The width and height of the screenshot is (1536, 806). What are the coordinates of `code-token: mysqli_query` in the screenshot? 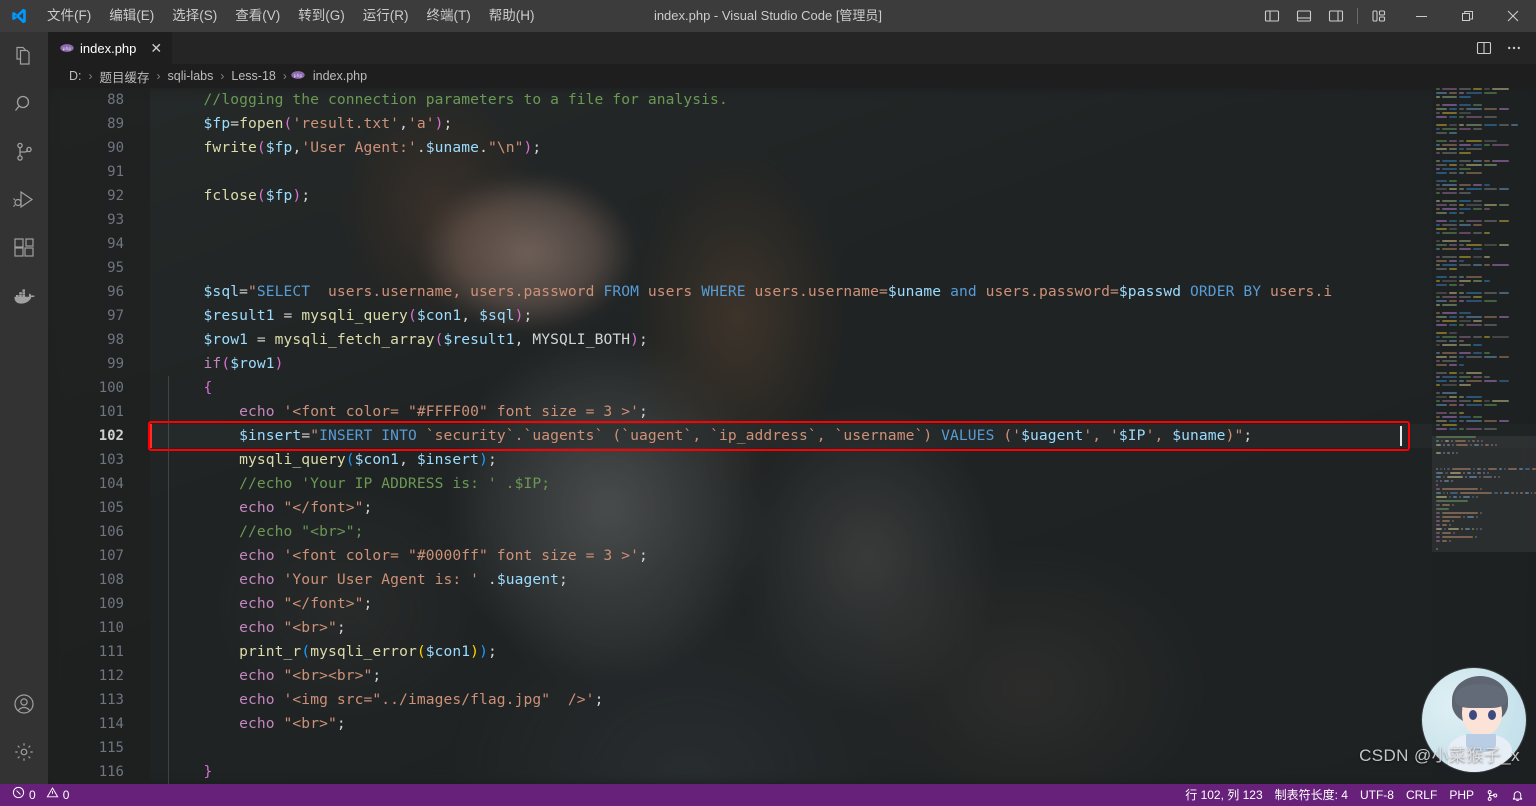 It's located at (354, 315).